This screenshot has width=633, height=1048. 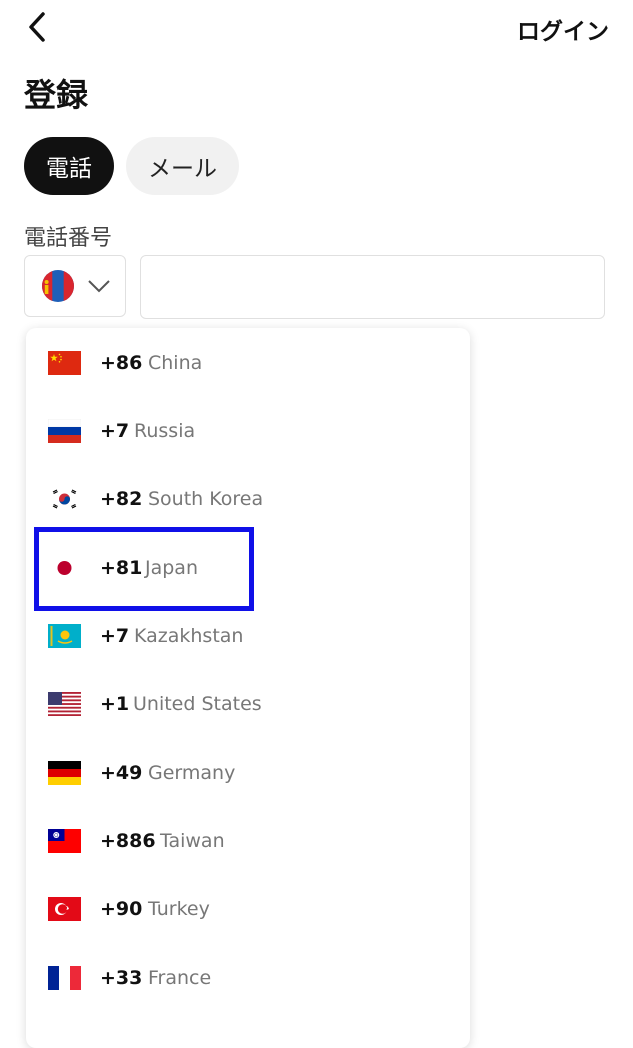 What do you see at coordinates (179, 909) in the screenshot?
I see `country-name: Turkey` at bounding box center [179, 909].